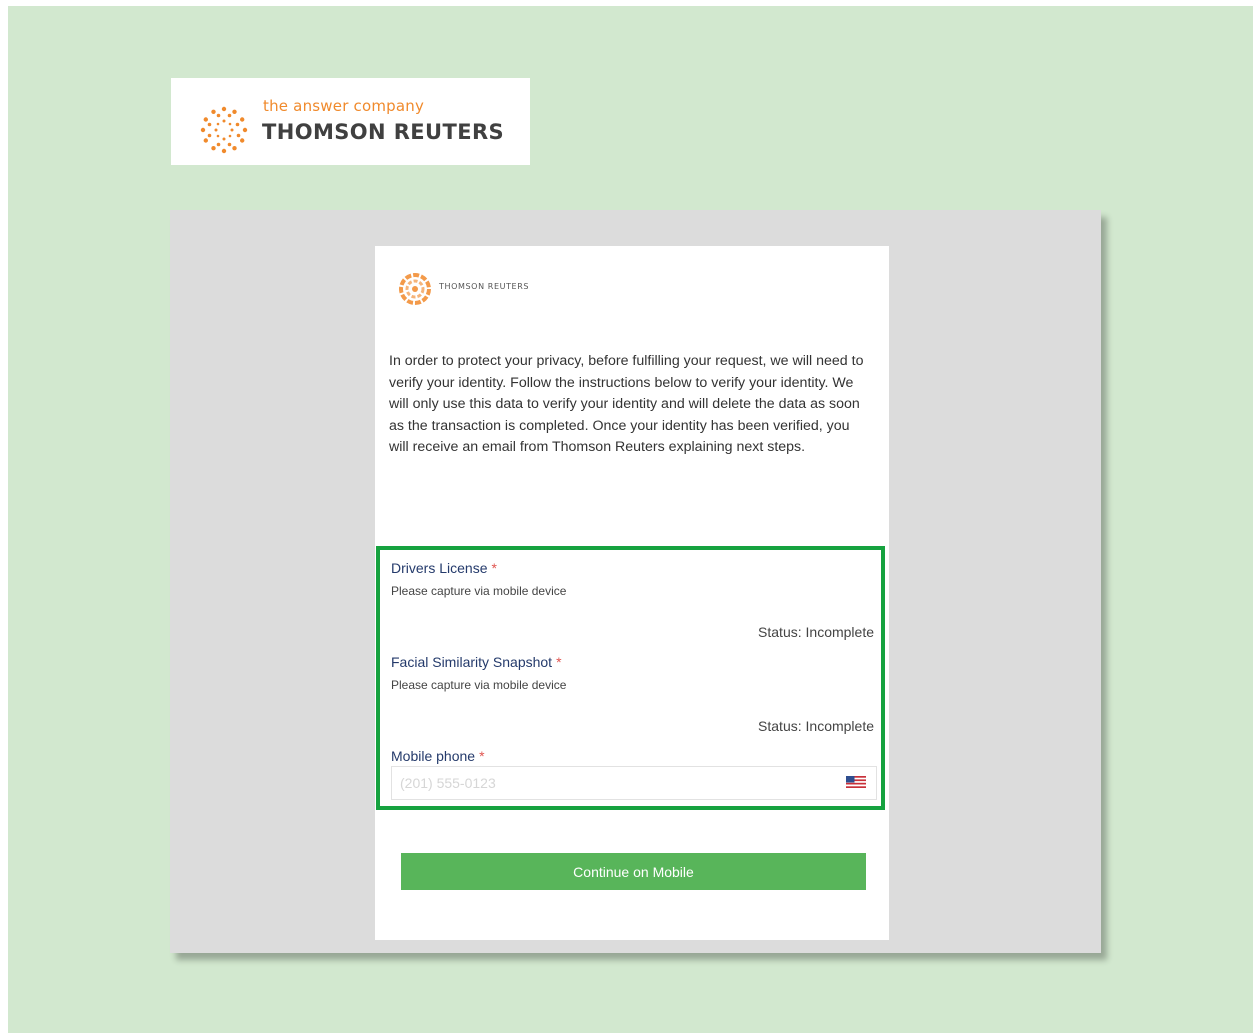 The width and height of the screenshot is (1253, 1033). I want to click on facial-snapshot-label: Facial Similarity Snapshot *, so click(476, 662).